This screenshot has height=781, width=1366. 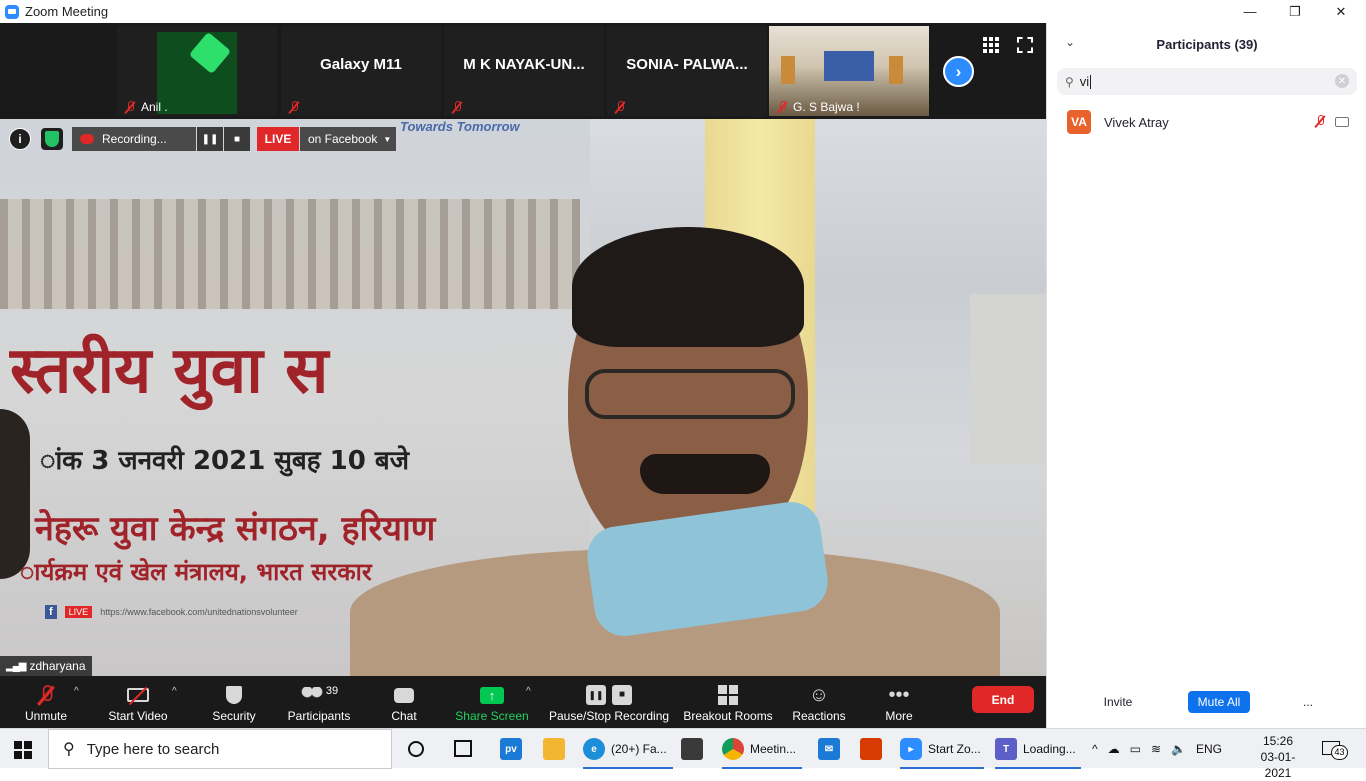 I want to click on start-video-label: Start Video, so click(x=138, y=716).